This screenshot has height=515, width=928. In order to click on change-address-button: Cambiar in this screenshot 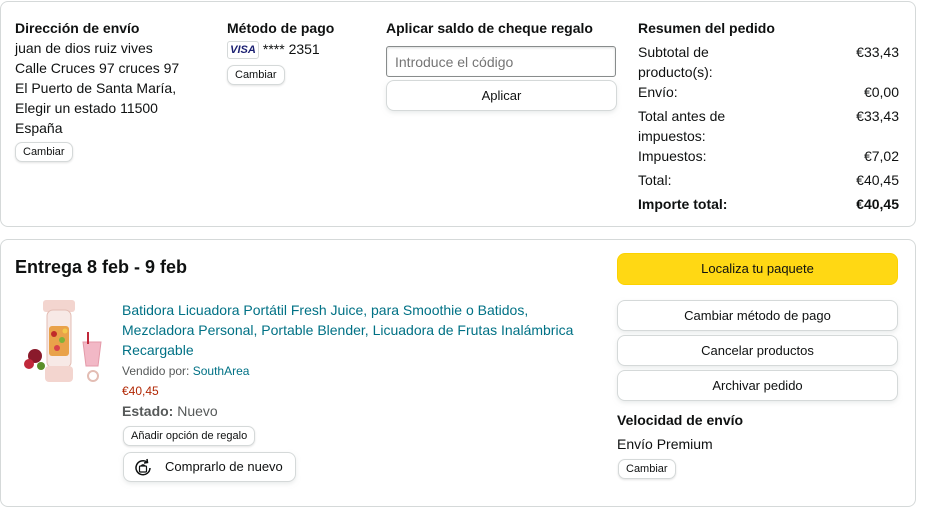, I will do `click(44, 152)`.